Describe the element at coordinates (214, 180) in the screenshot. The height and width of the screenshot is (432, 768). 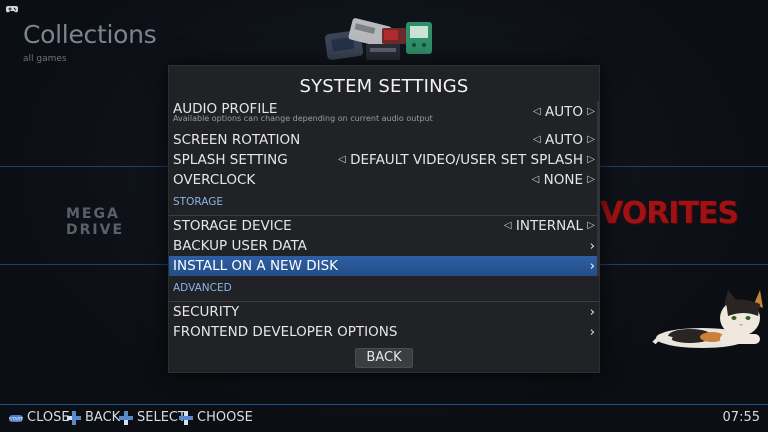
I see `option-label: OVERCLOCK` at that location.